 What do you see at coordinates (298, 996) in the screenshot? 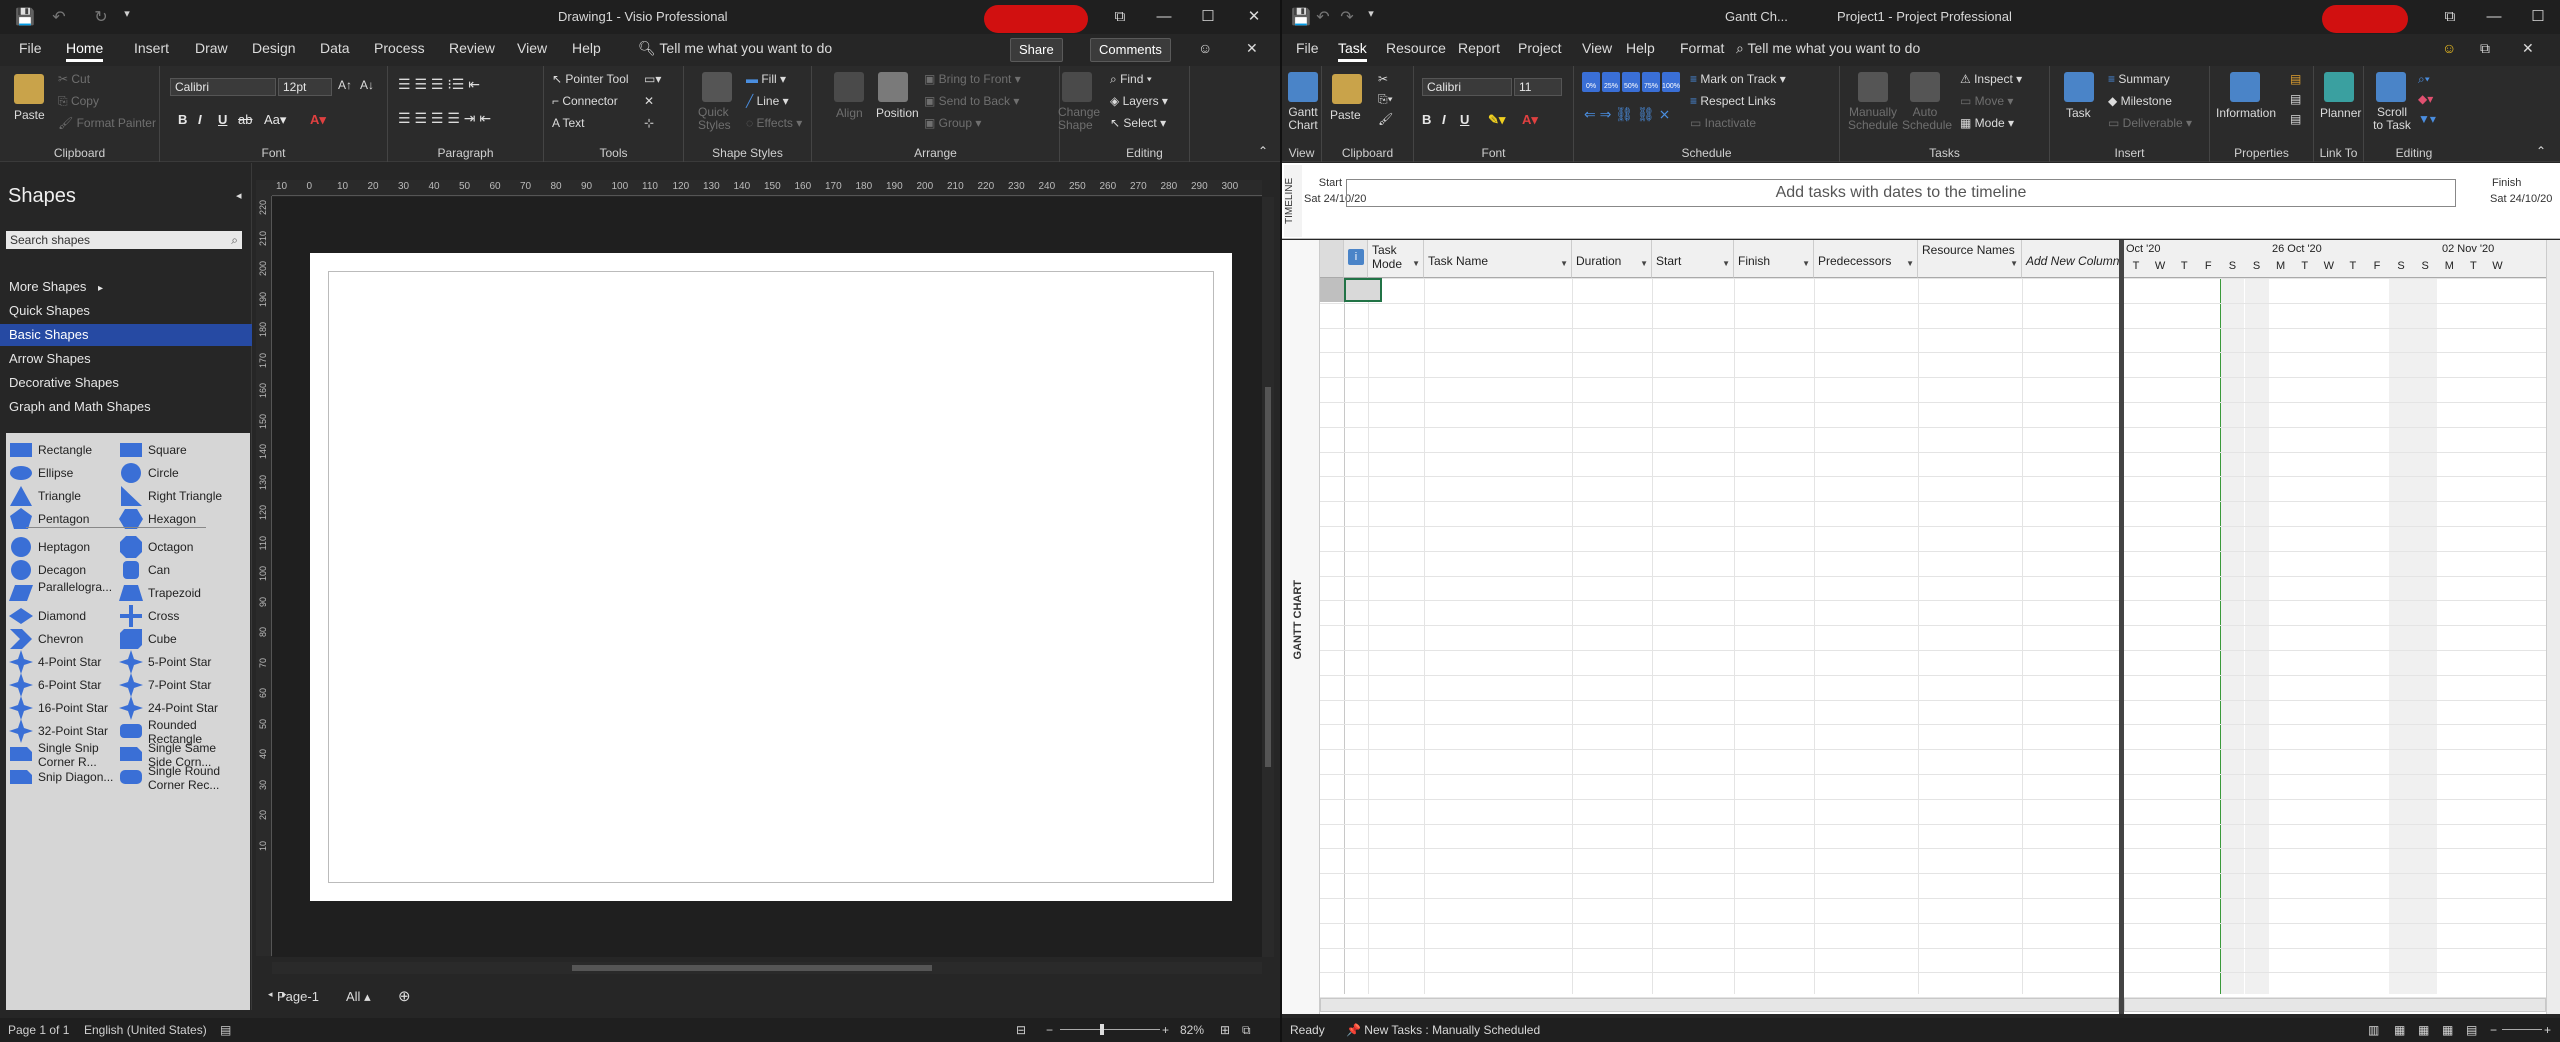
I see `page-tab-1: Page-1` at bounding box center [298, 996].